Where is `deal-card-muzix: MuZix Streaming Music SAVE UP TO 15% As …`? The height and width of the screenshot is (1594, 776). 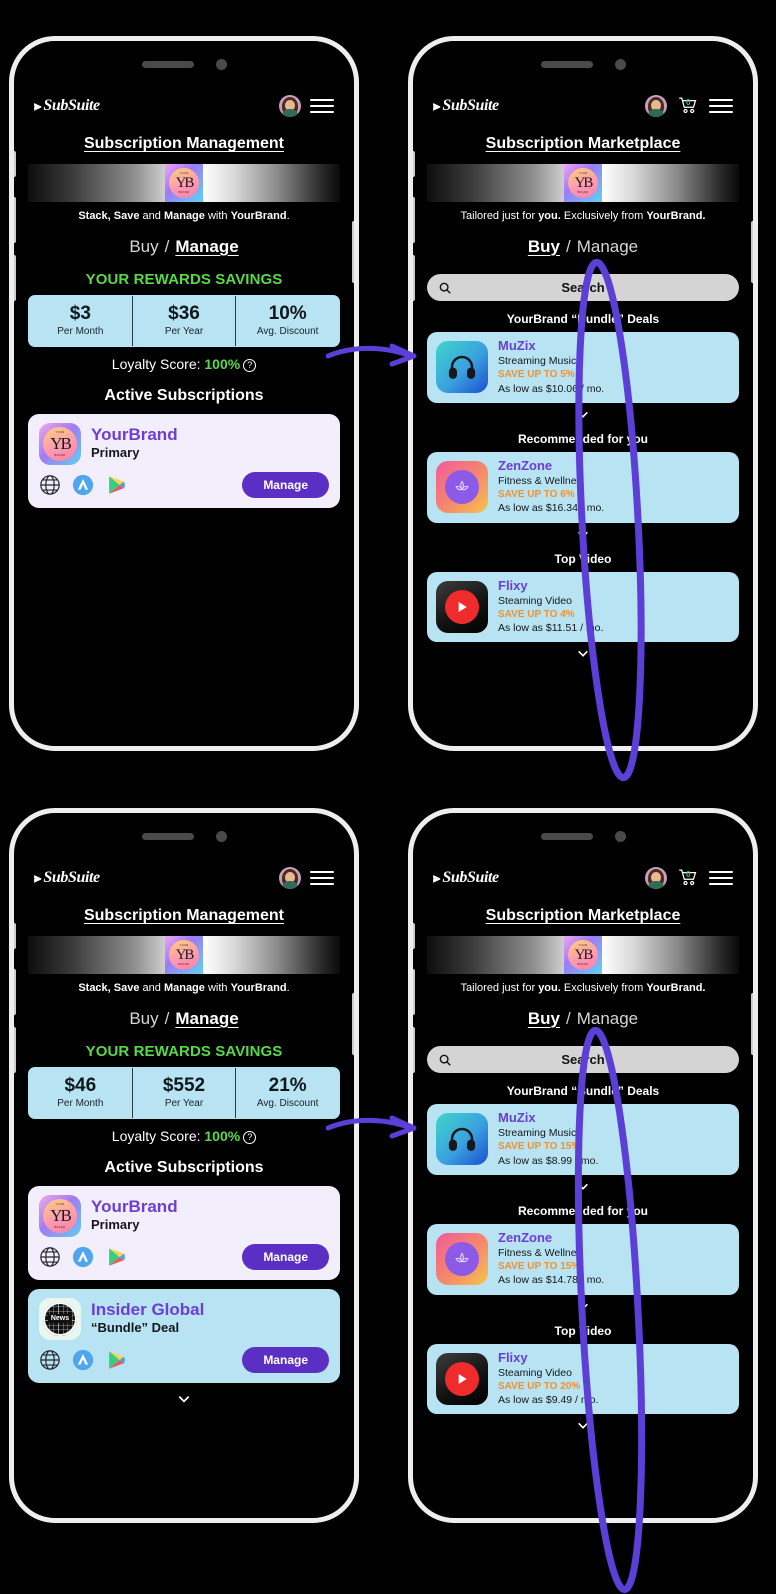
deal-card-muzix: MuZix Streaming Music SAVE UP TO 15% As … is located at coordinates (583, 1139).